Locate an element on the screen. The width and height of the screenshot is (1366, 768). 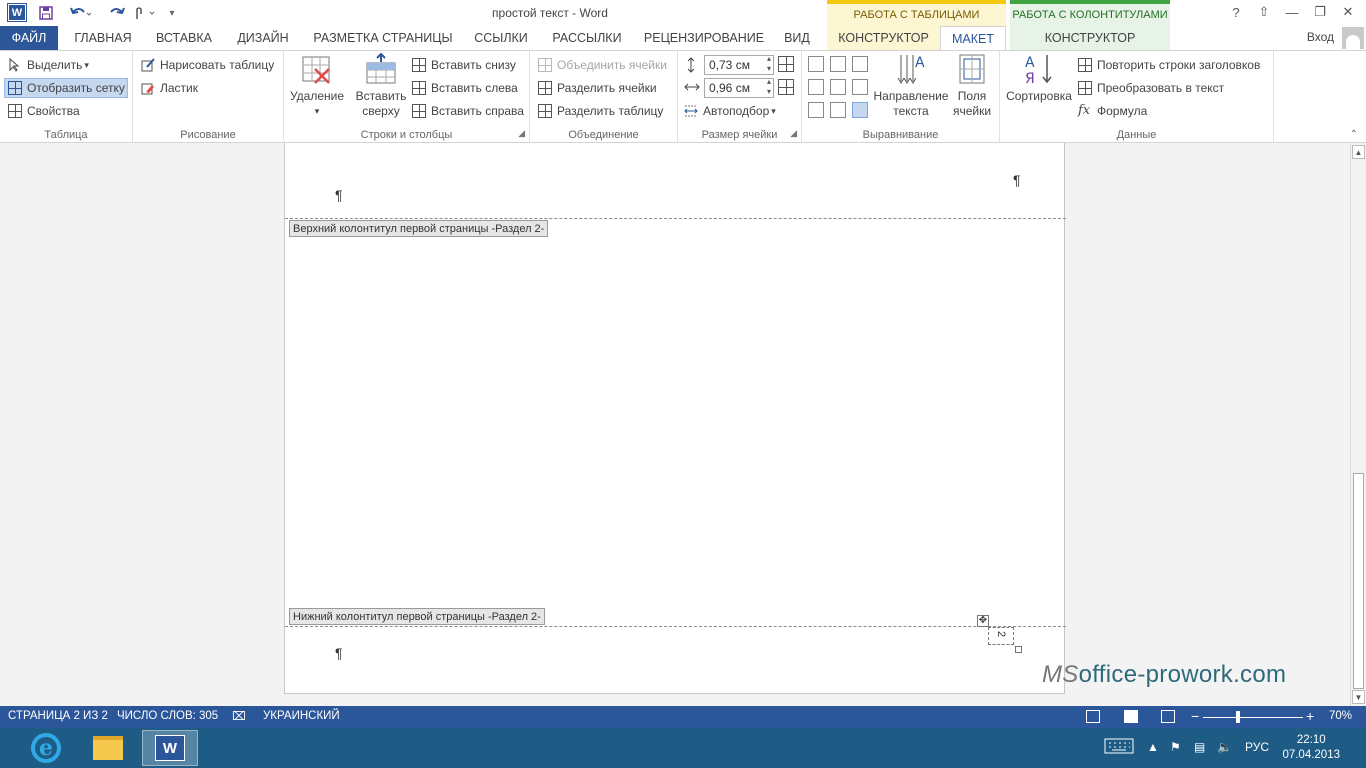
convert-to-text-button: Преобразовать в текст is located at coordinates (1151, 88).